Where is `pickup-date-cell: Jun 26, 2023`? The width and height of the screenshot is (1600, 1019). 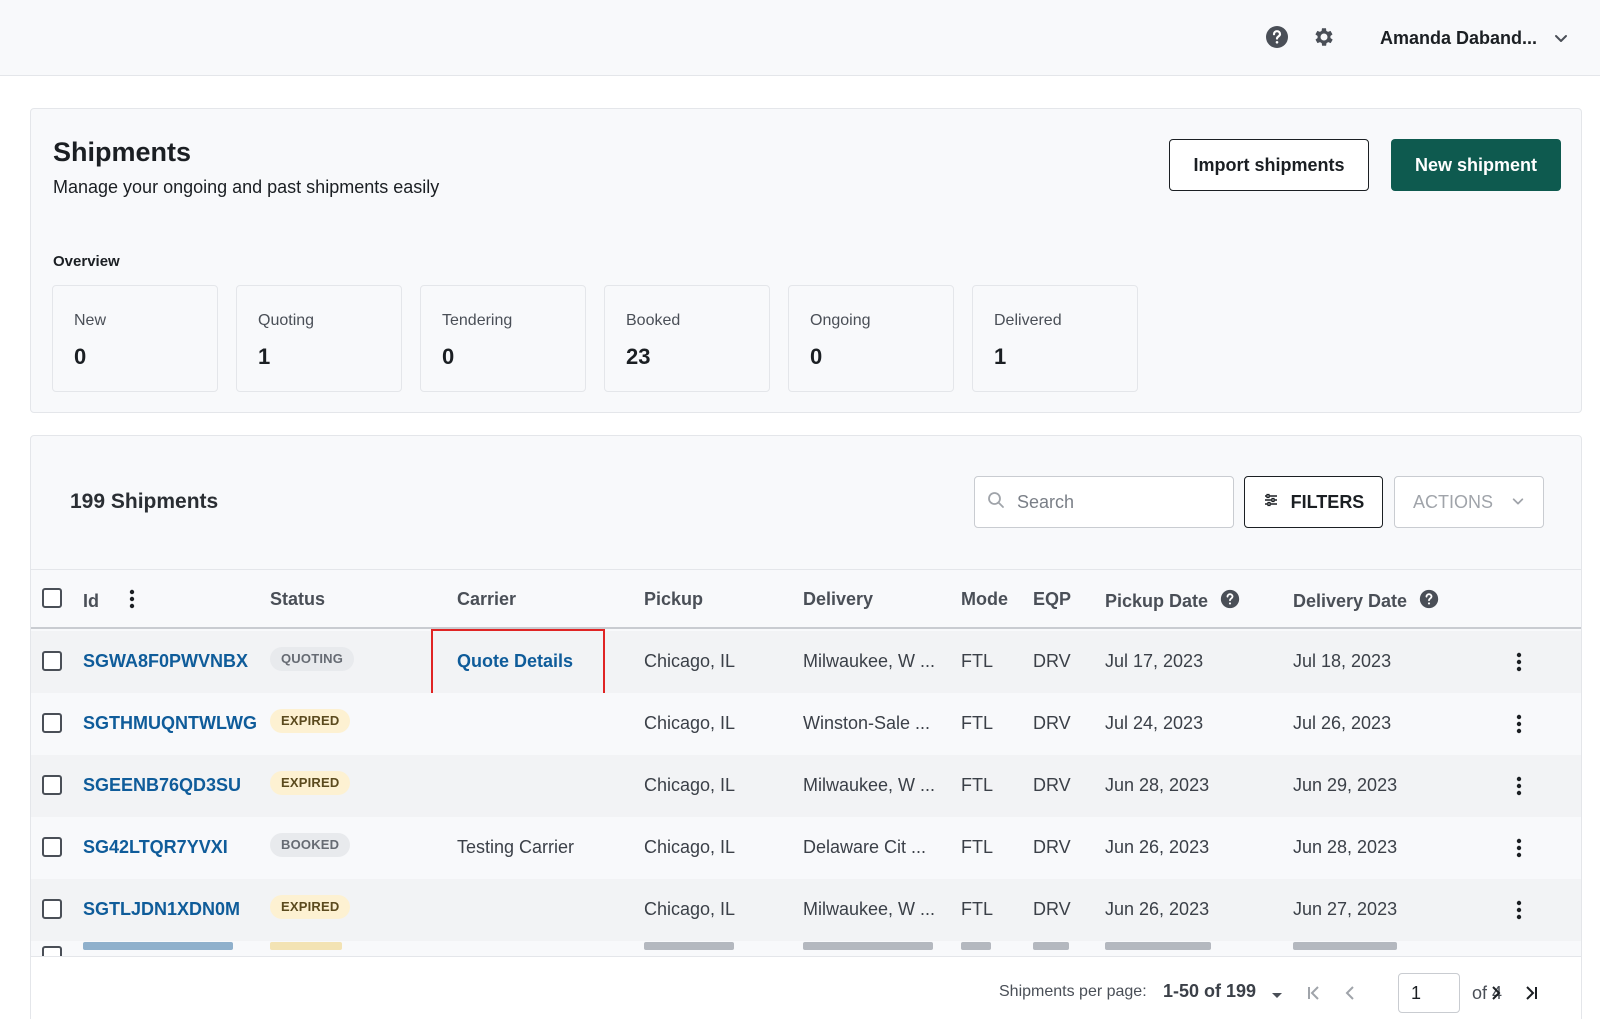
pickup-date-cell: Jun 26, 2023 is located at coordinates (1157, 909).